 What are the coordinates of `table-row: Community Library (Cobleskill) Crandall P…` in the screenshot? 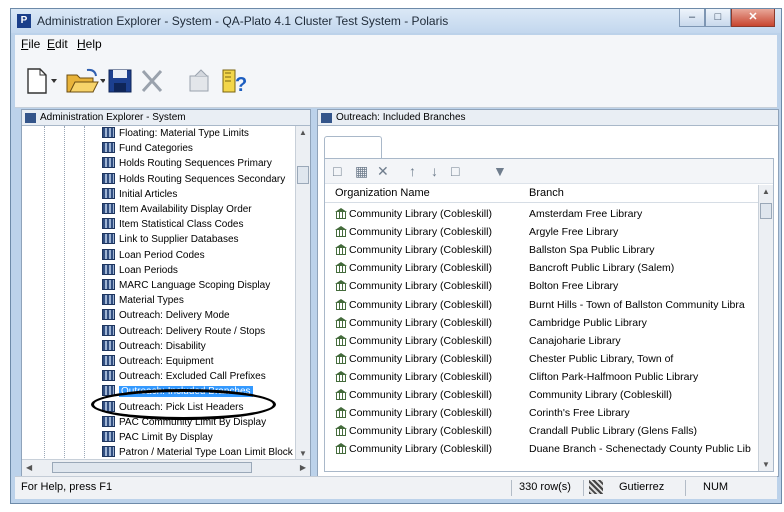 It's located at (542, 431).